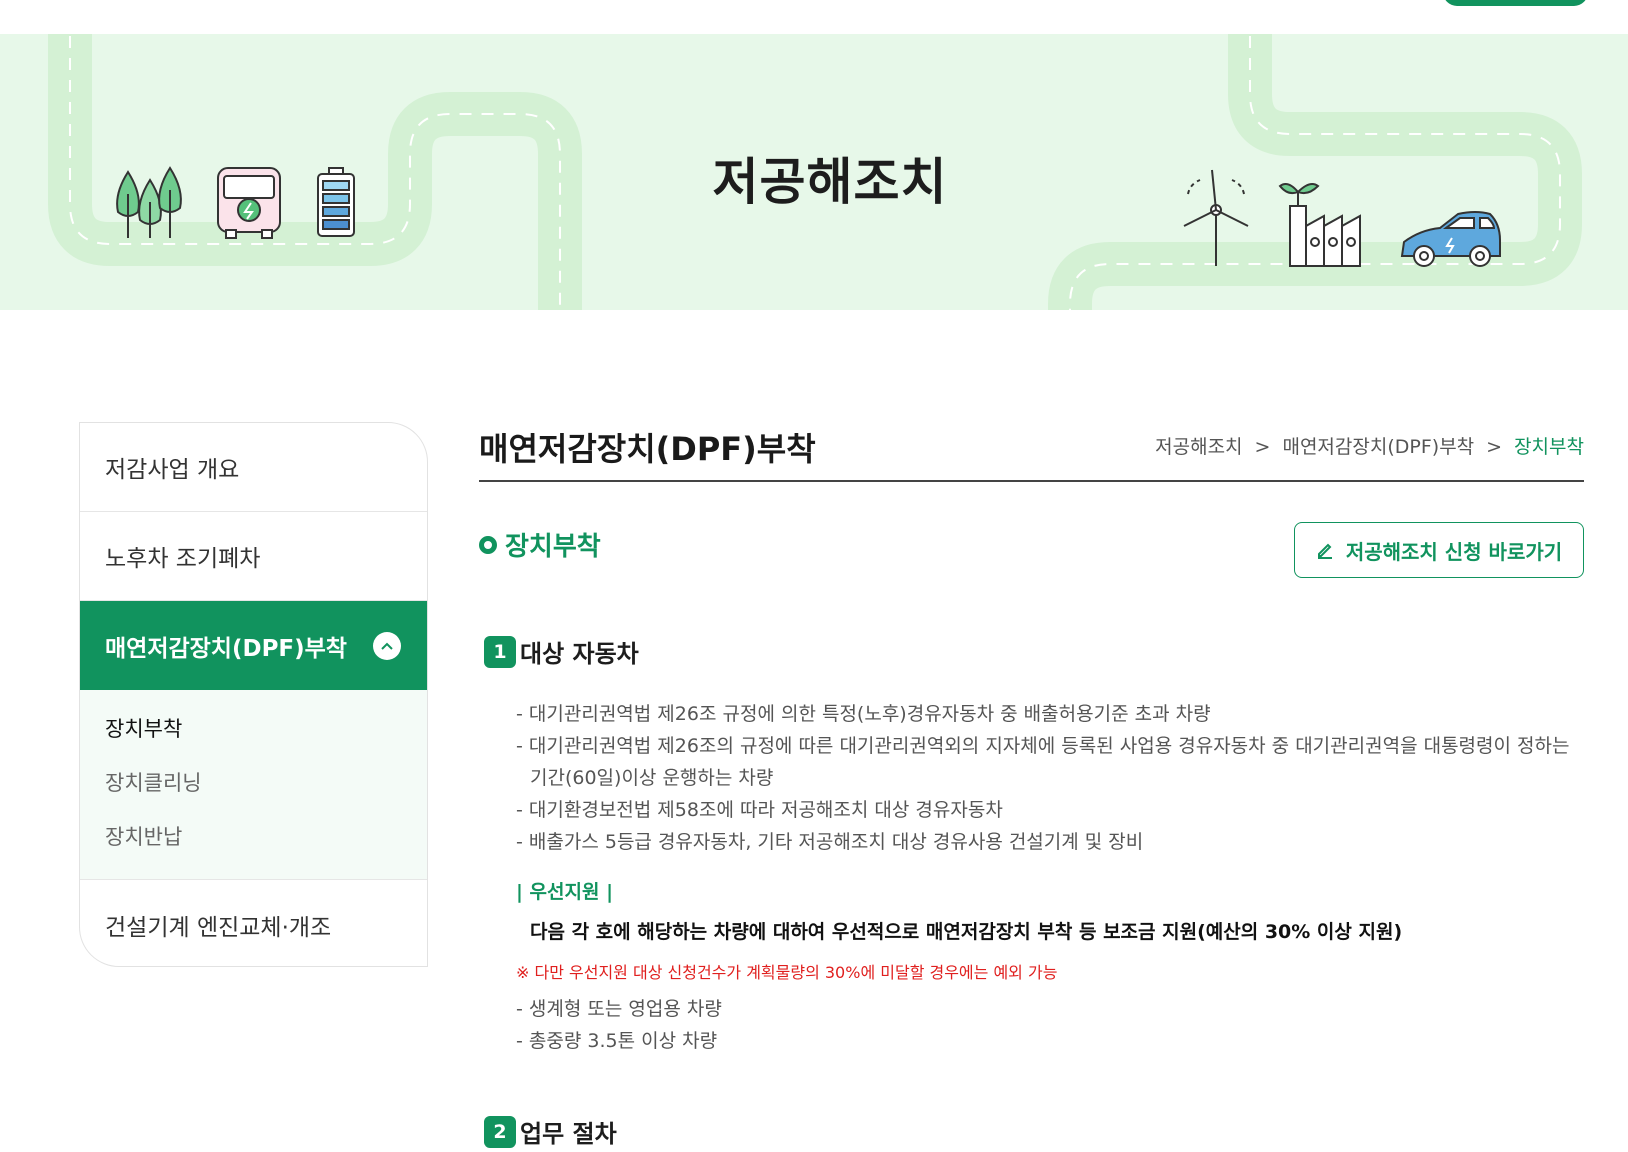  What do you see at coordinates (1050, 1041) in the screenshot?
I see `list-item: 총중량 3.5톤 이상 차량` at bounding box center [1050, 1041].